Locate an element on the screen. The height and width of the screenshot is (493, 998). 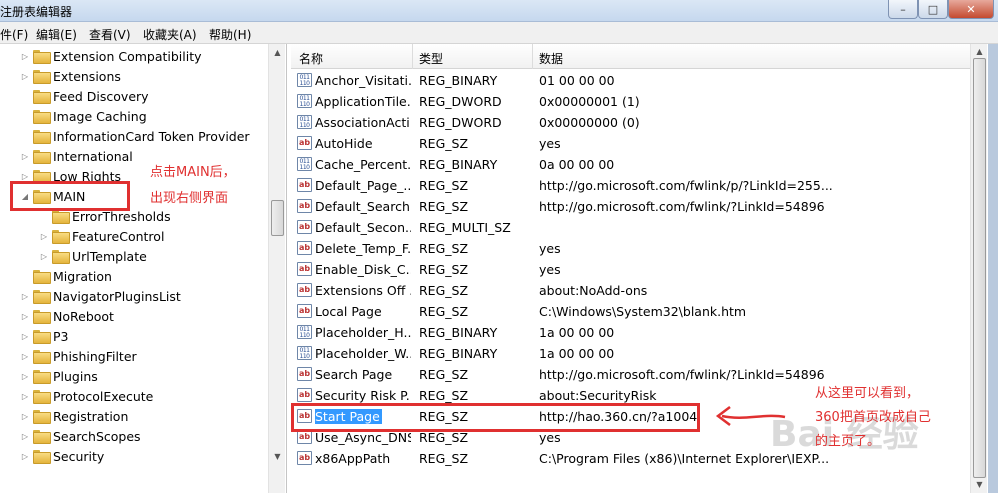
values-scrollbar: ▲ ▼ is located at coordinates (978, 268).